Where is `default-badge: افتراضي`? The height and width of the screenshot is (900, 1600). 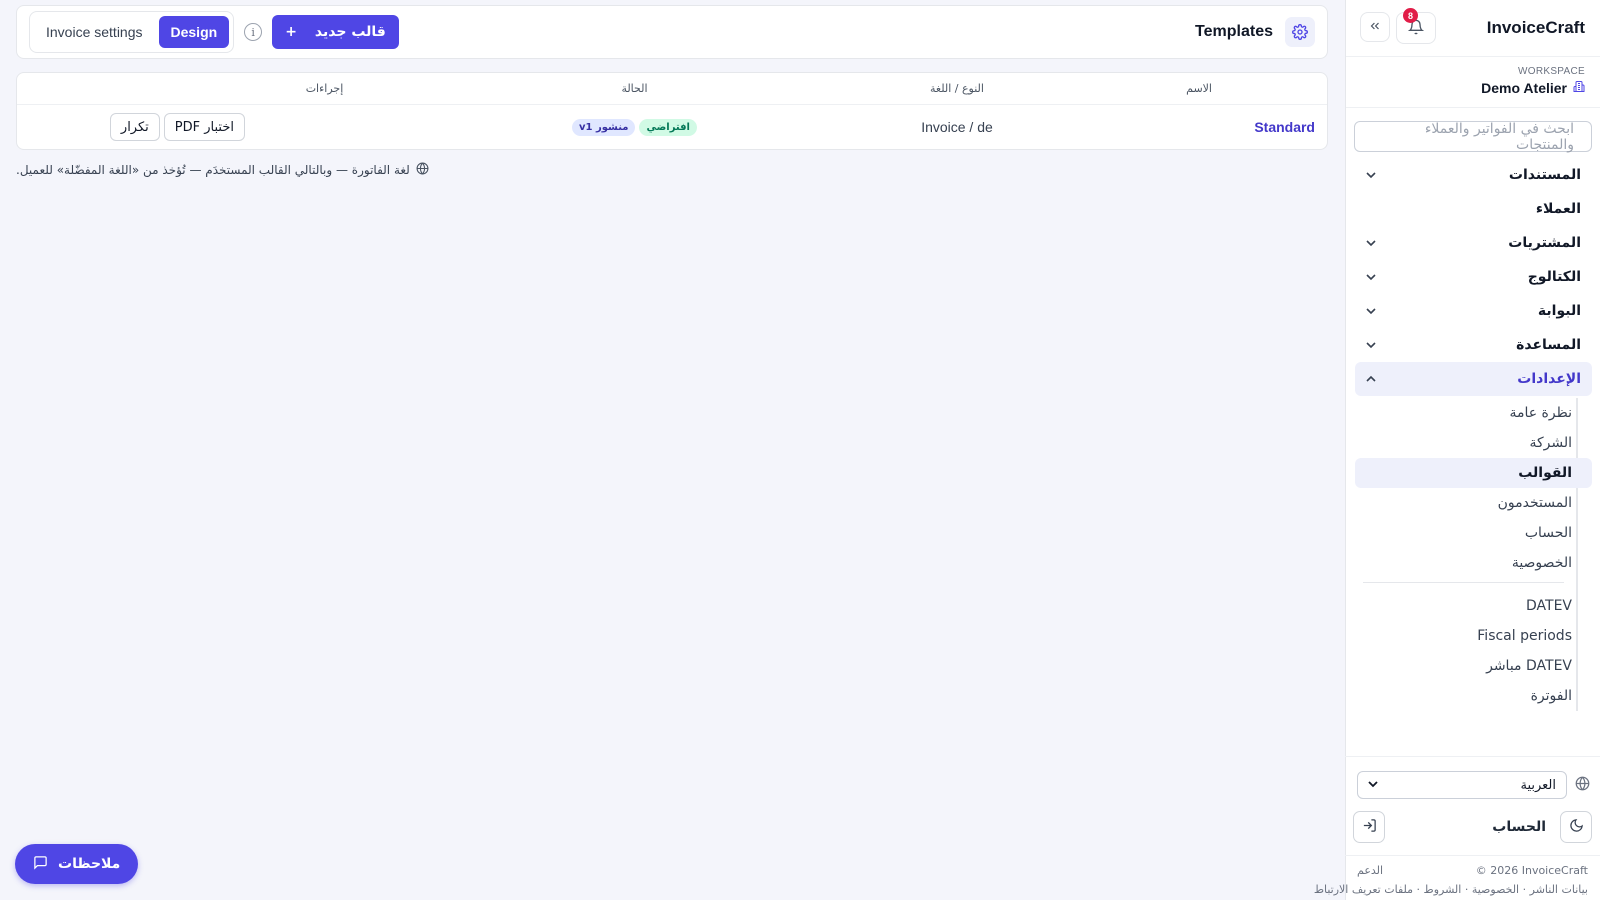 default-badge: افتراضي is located at coordinates (668, 127).